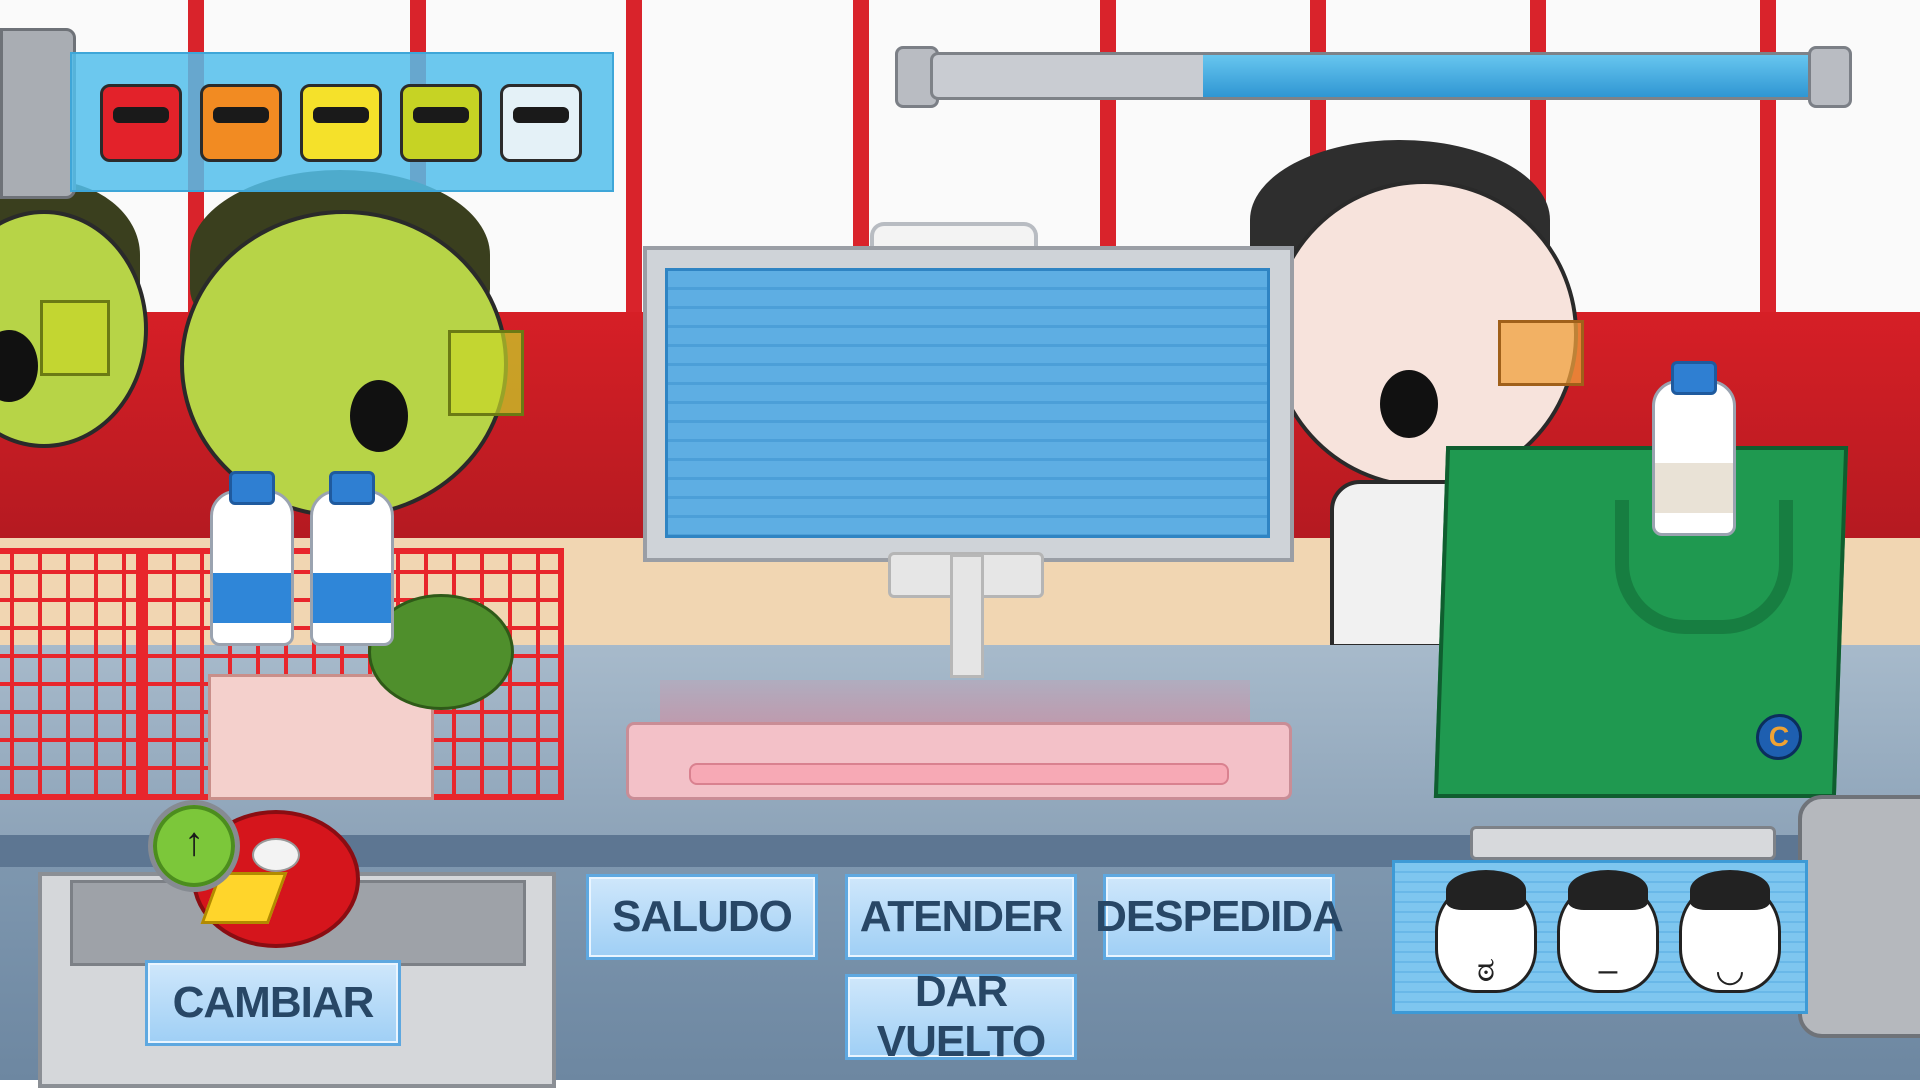 This screenshot has height=1088, width=1920. Describe the element at coordinates (1623, 843) in the screenshot. I see `mood-panel-rail` at that location.